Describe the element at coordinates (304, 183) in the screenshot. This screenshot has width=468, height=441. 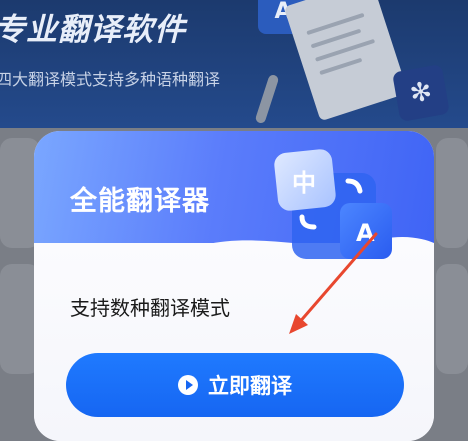
I see `chinese-char-icon: 中` at that location.